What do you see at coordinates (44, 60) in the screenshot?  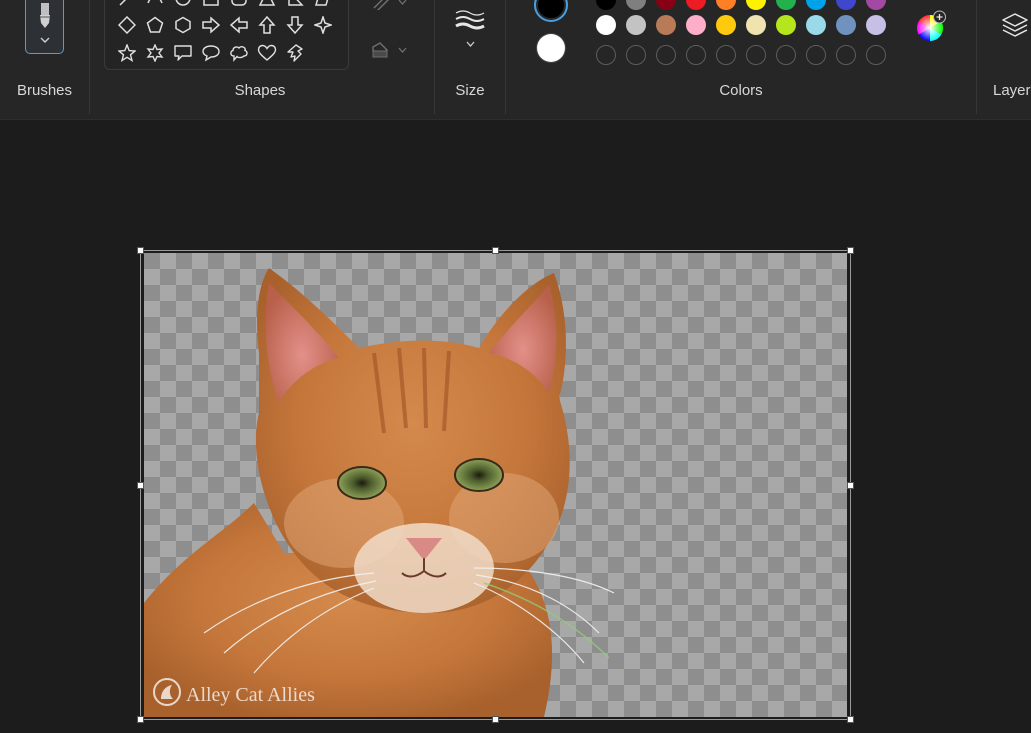 I see `brushes-group: Brushes` at bounding box center [44, 60].